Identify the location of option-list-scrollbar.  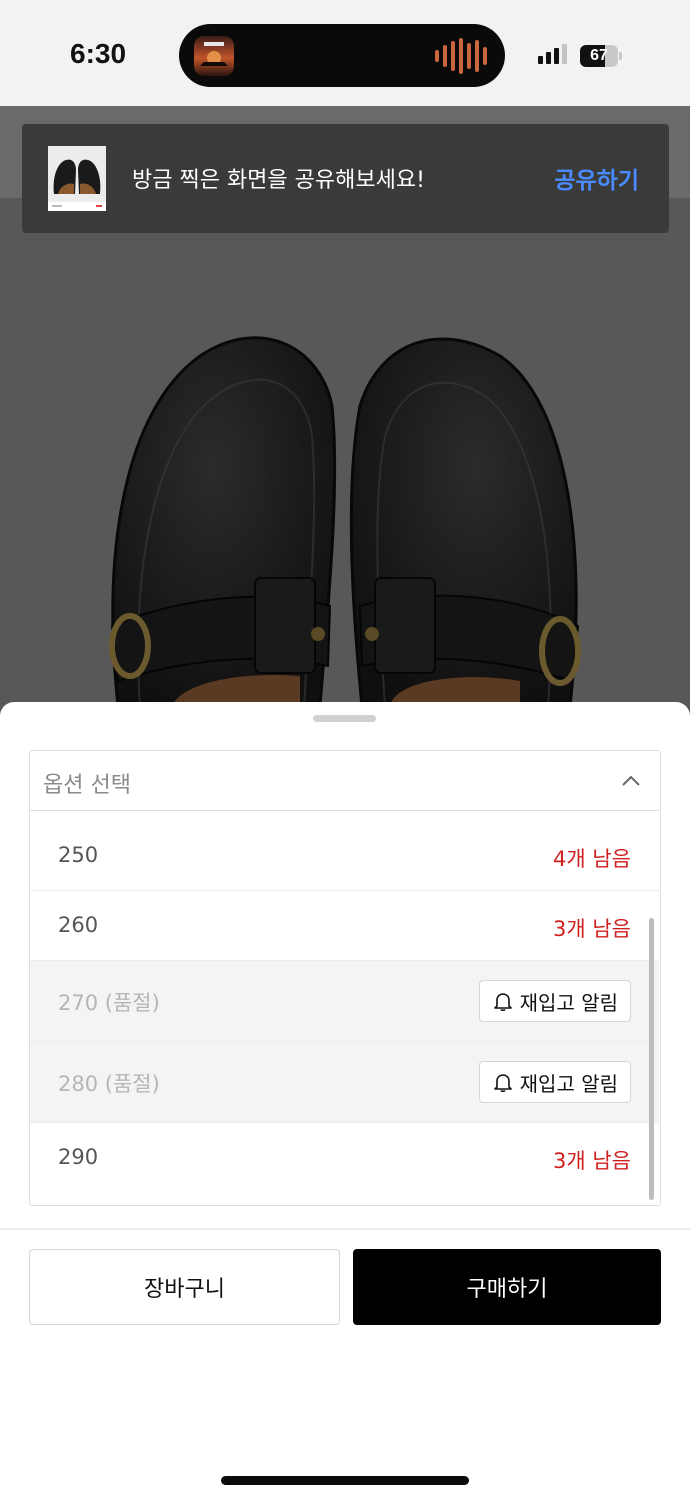
(651, 1059).